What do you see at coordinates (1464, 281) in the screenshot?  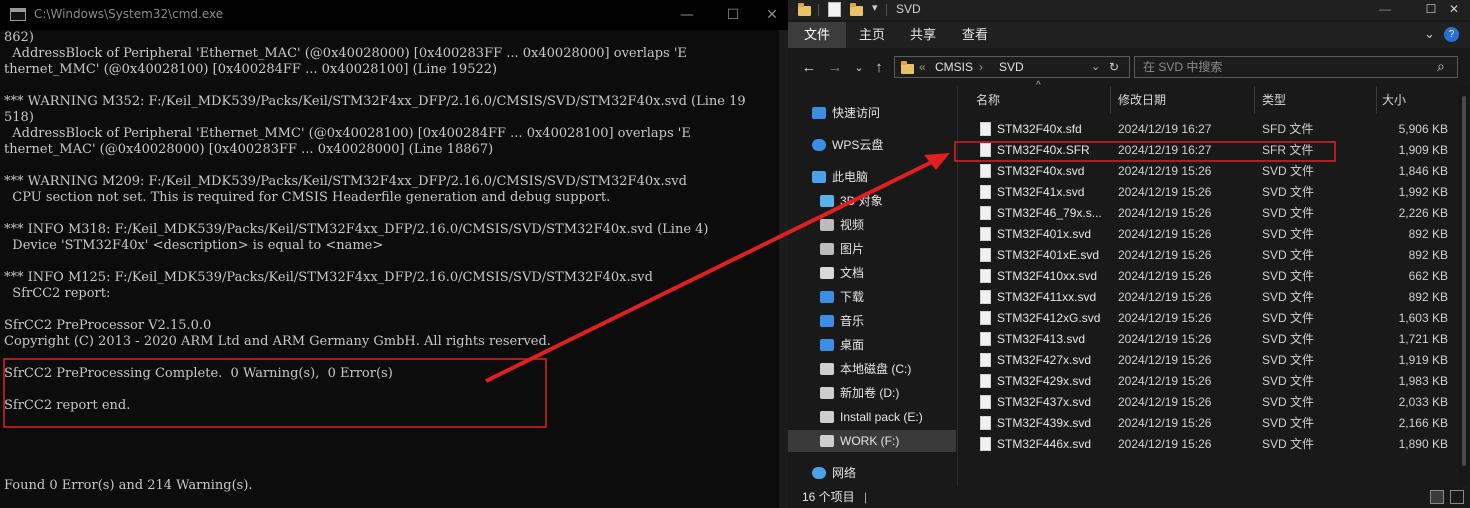 I see `scrollbar-thumb` at bounding box center [1464, 281].